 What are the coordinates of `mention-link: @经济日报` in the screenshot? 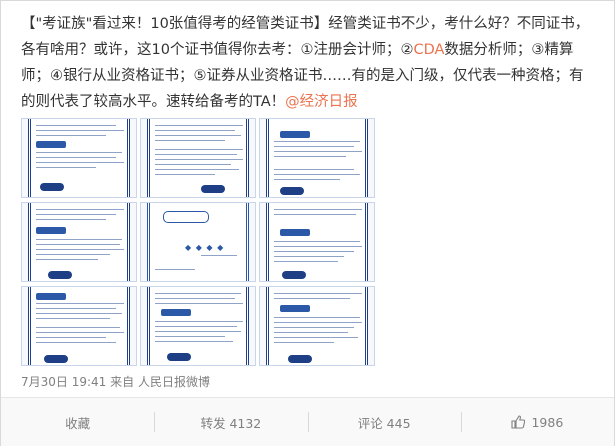 It's located at (321, 102).